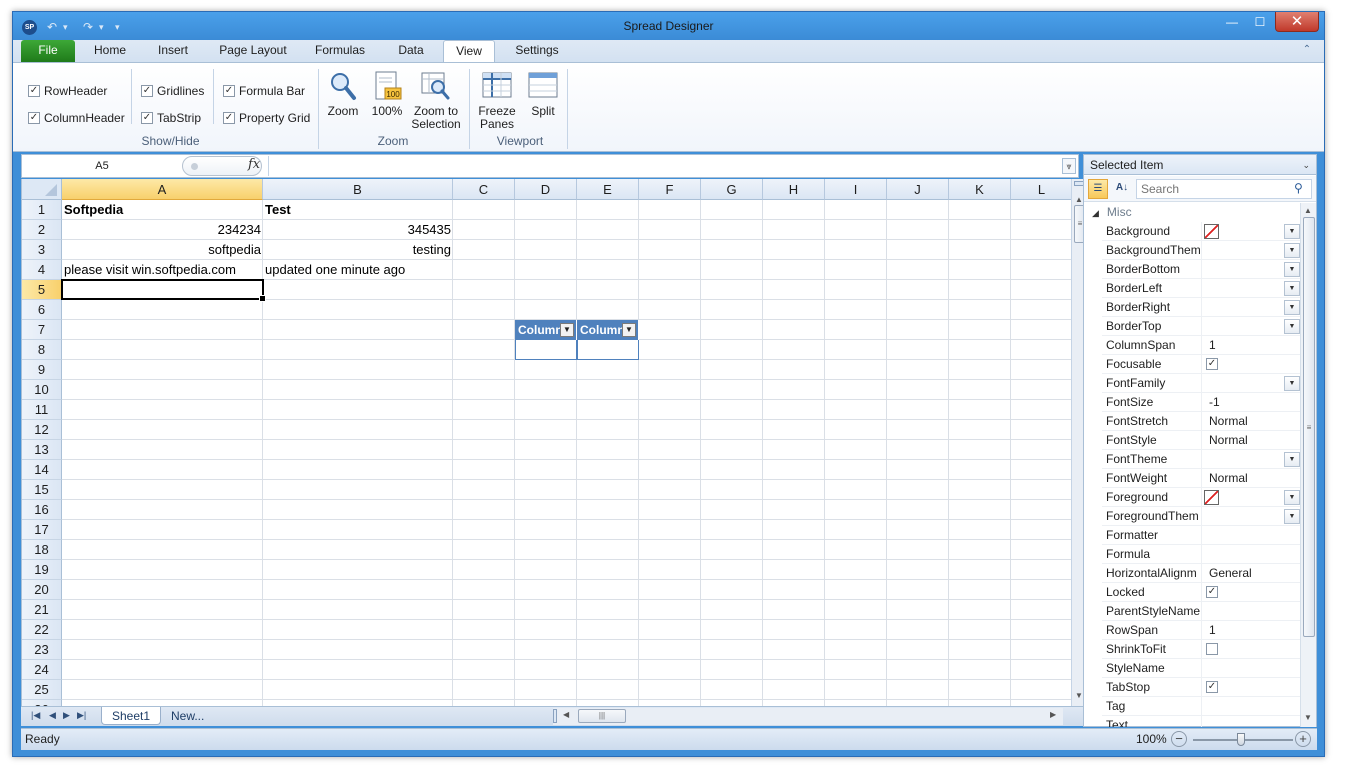 This screenshot has width=1345, height=777. I want to click on tab-view: View, so click(469, 51).